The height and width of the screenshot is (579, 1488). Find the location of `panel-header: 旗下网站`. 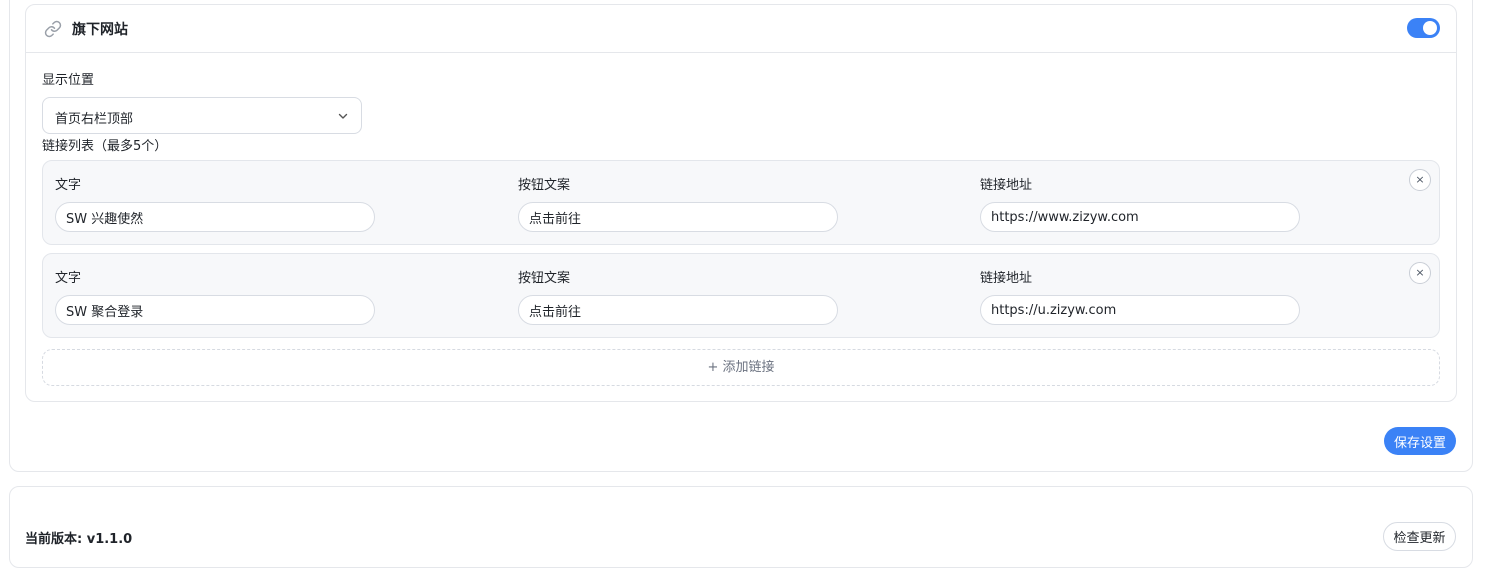

panel-header: 旗下网站 is located at coordinates (741, 29).